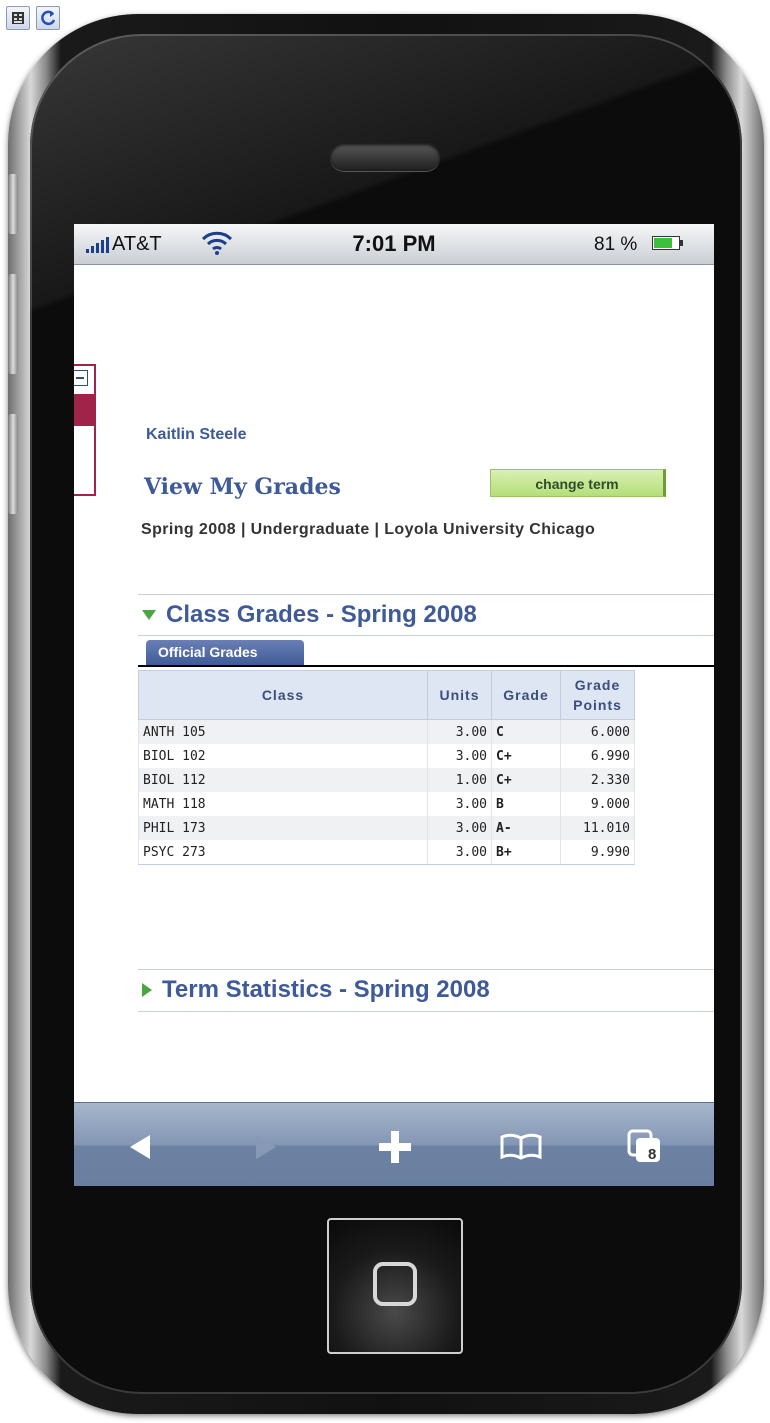  Describe the element at coordinates (597, 695) in the screenshot. I see `column-header-grade-points: Grade Points` at that location.